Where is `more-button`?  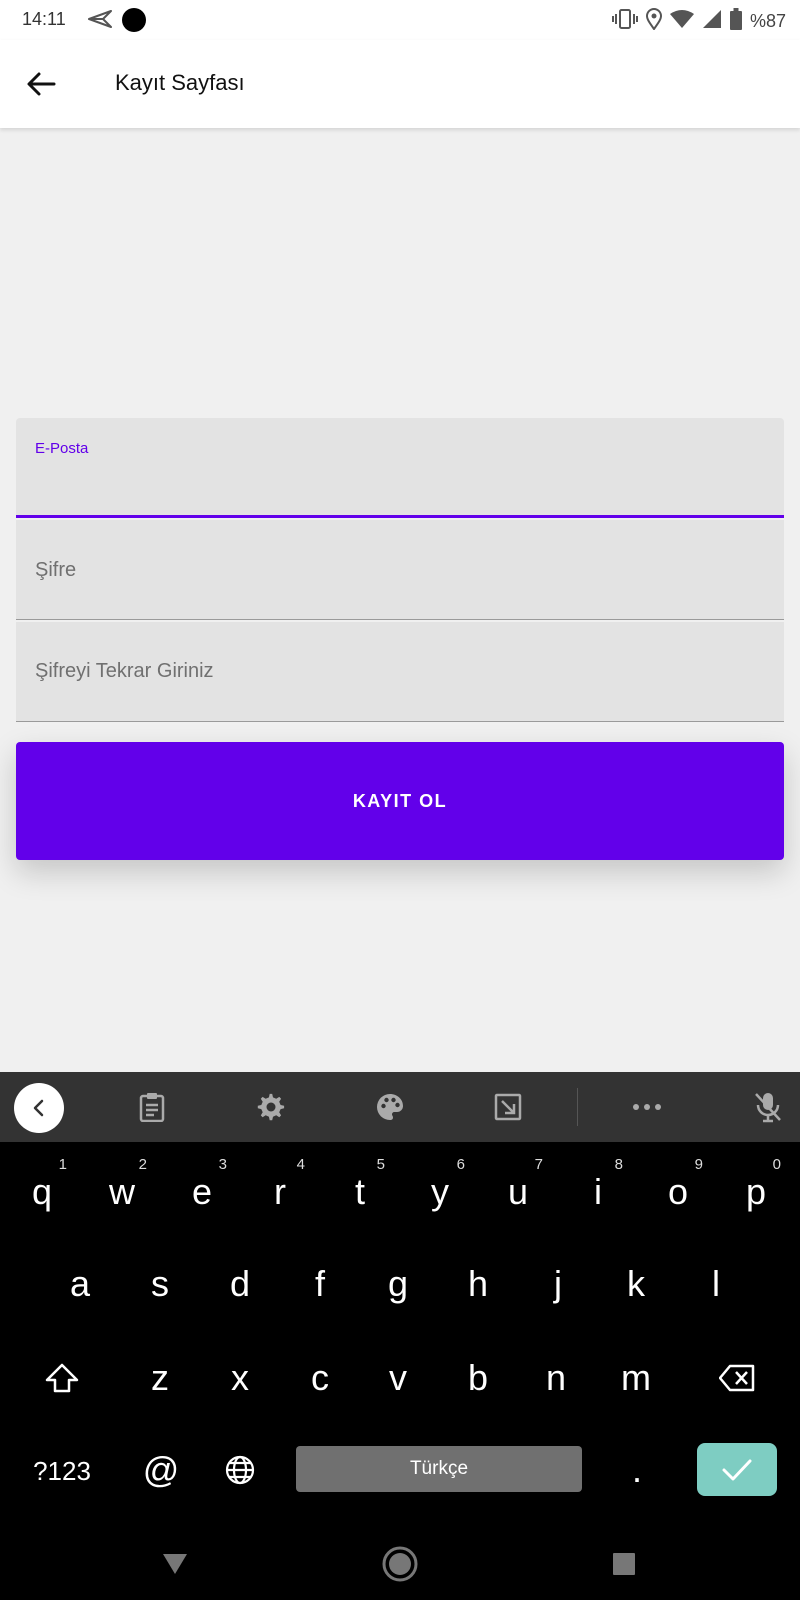 more-button is located at coordinates (647, 1107).